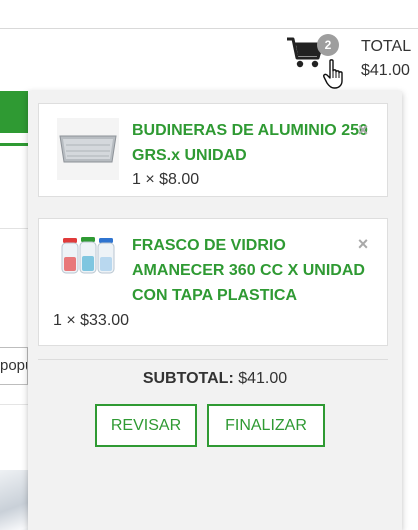  What do you see at coordinates (209, 28) in the screenshot?
I see `header-divider` at bounding box center [209, 28].